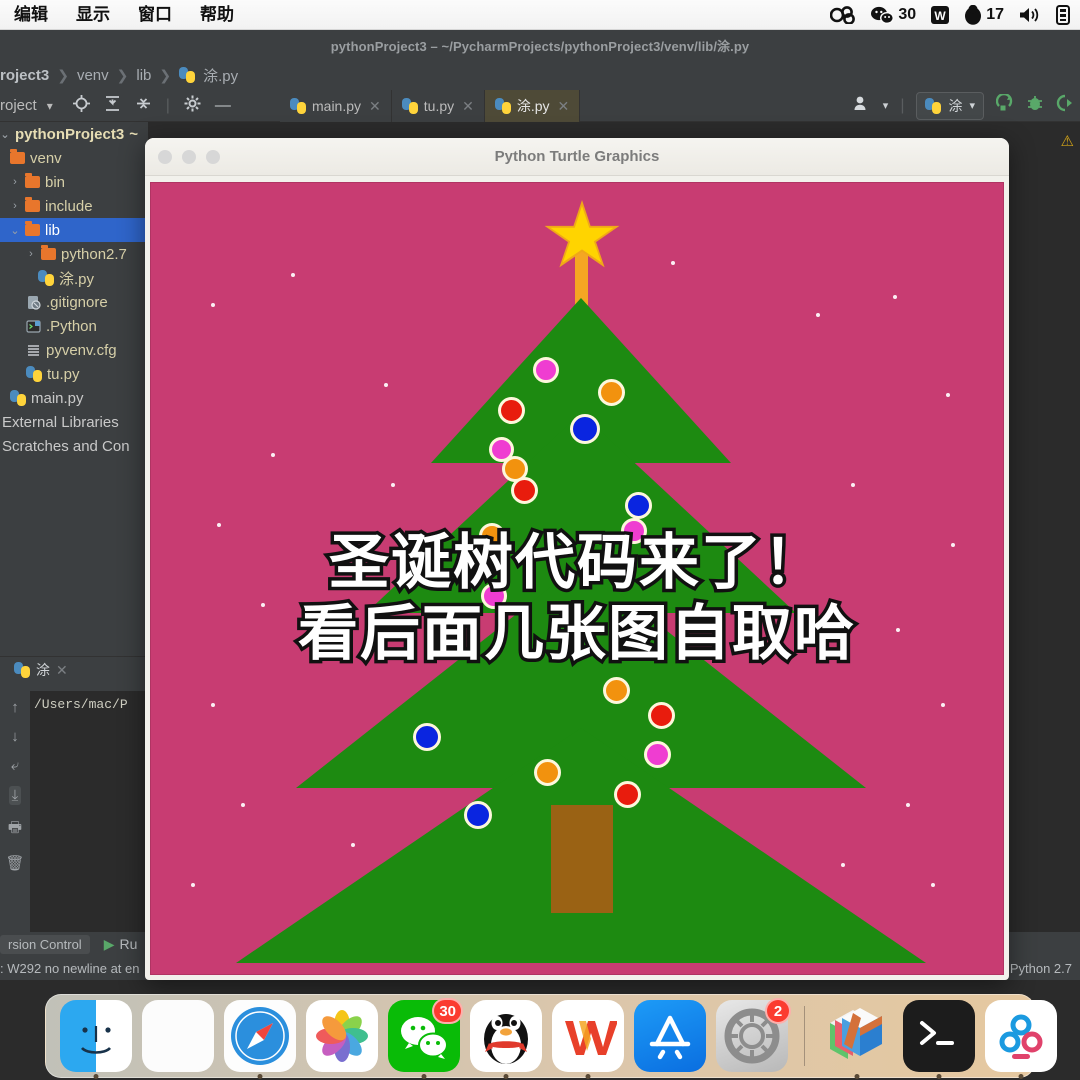 This screenshot has width=1080, height=1080. What do you see at coordinates (155, 15) in the screenshot?
I see `menu-item-window: 窗口` at bounding box center [155, 15].